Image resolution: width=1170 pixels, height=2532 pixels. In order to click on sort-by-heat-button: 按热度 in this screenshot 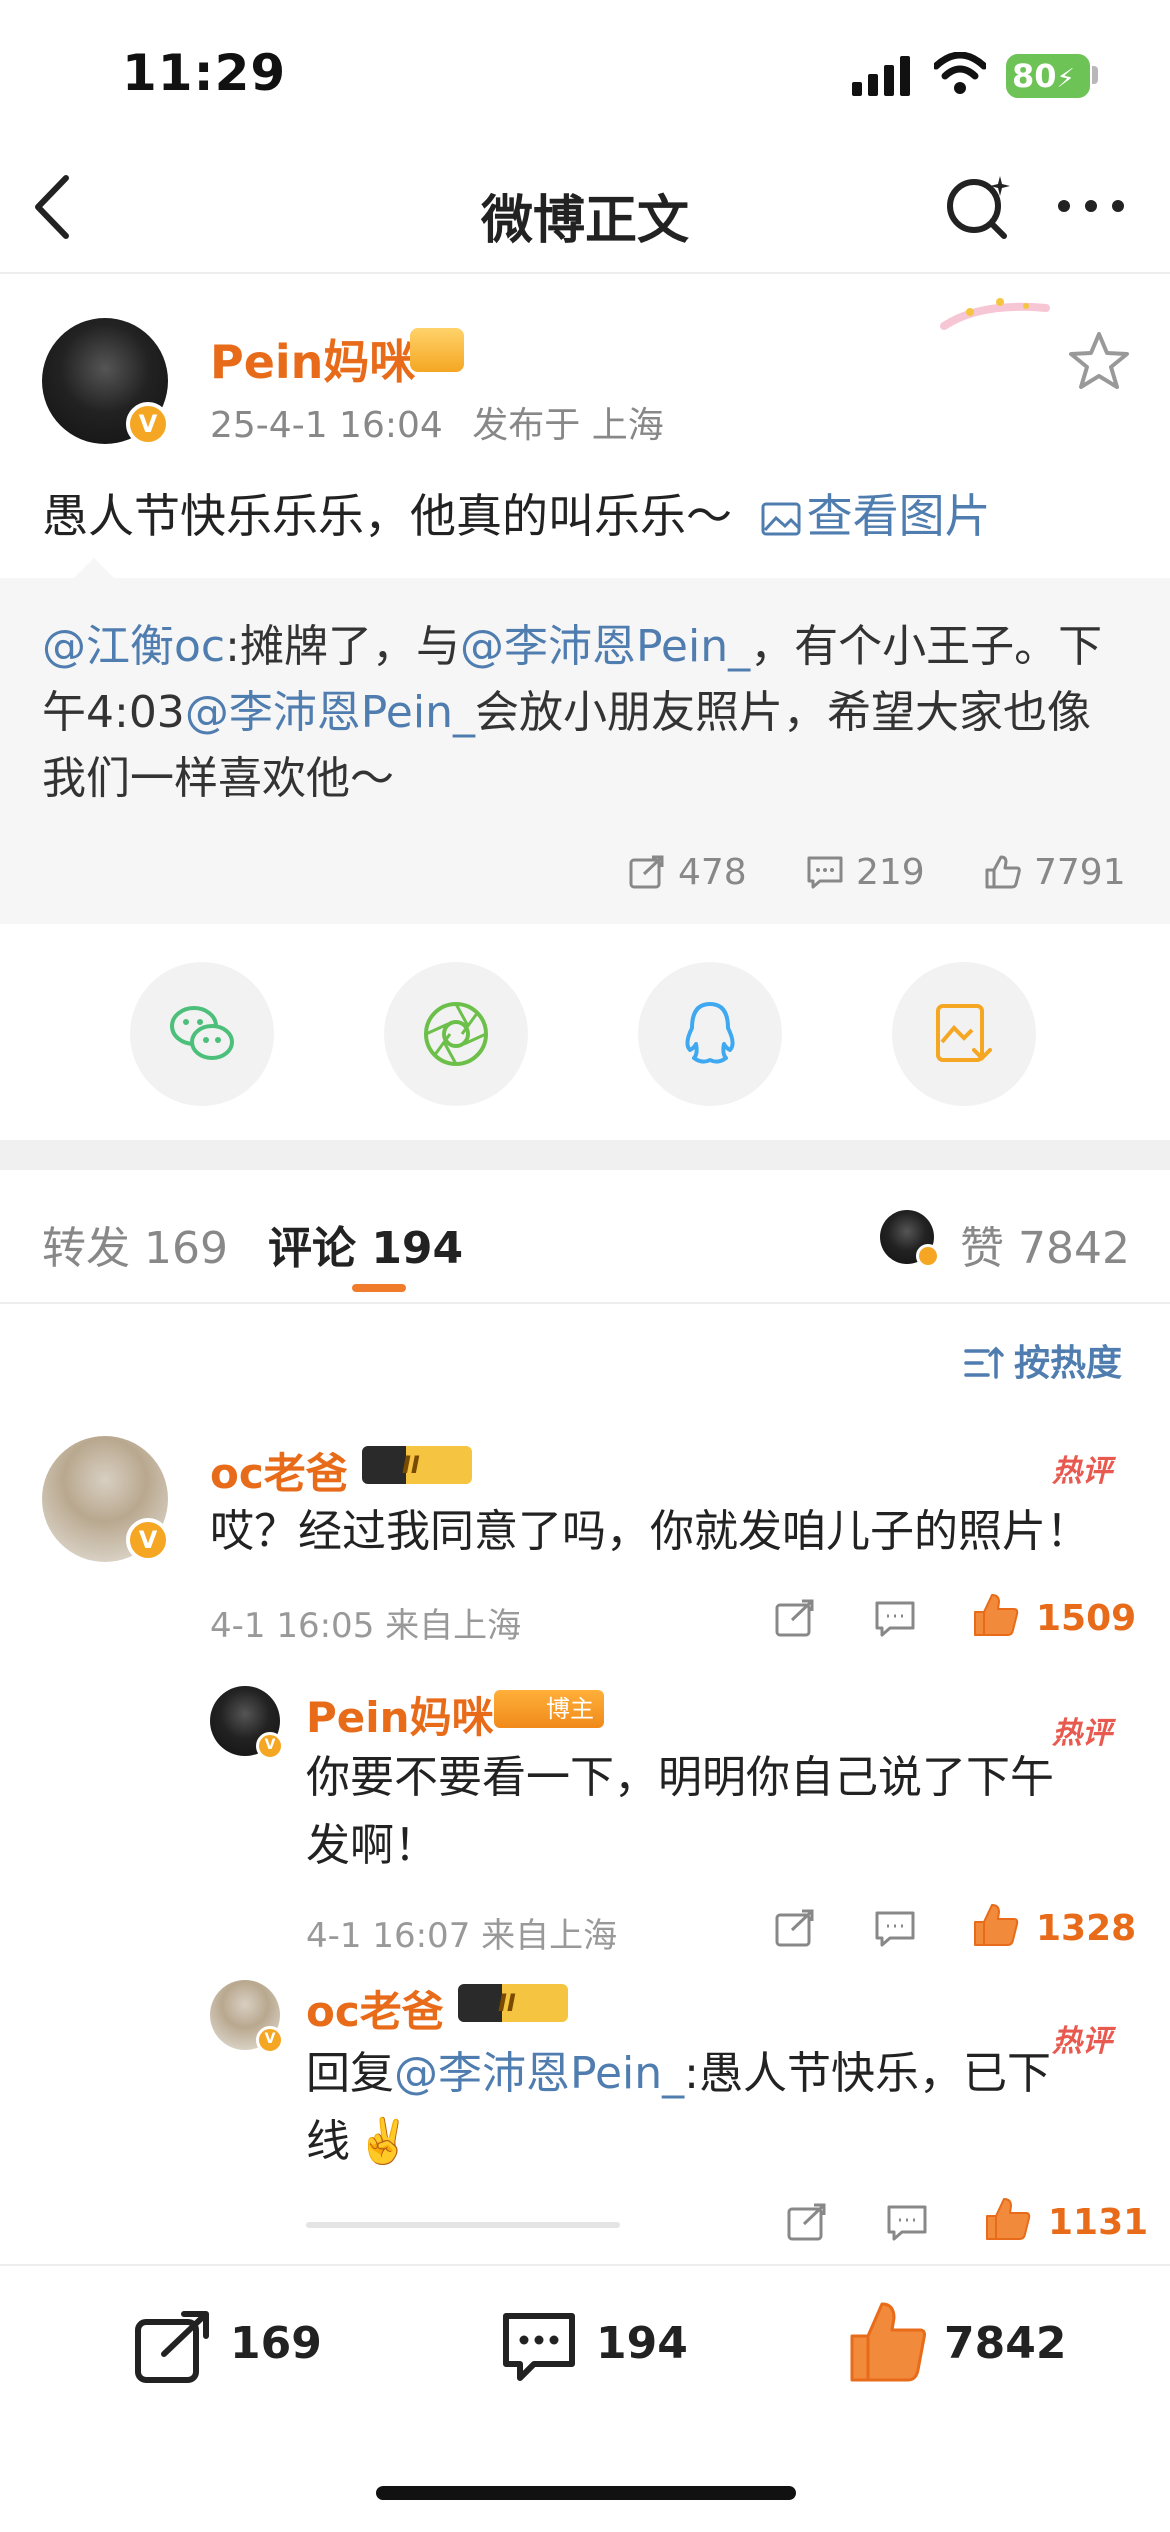, I will do `click(1043, 1360)`.